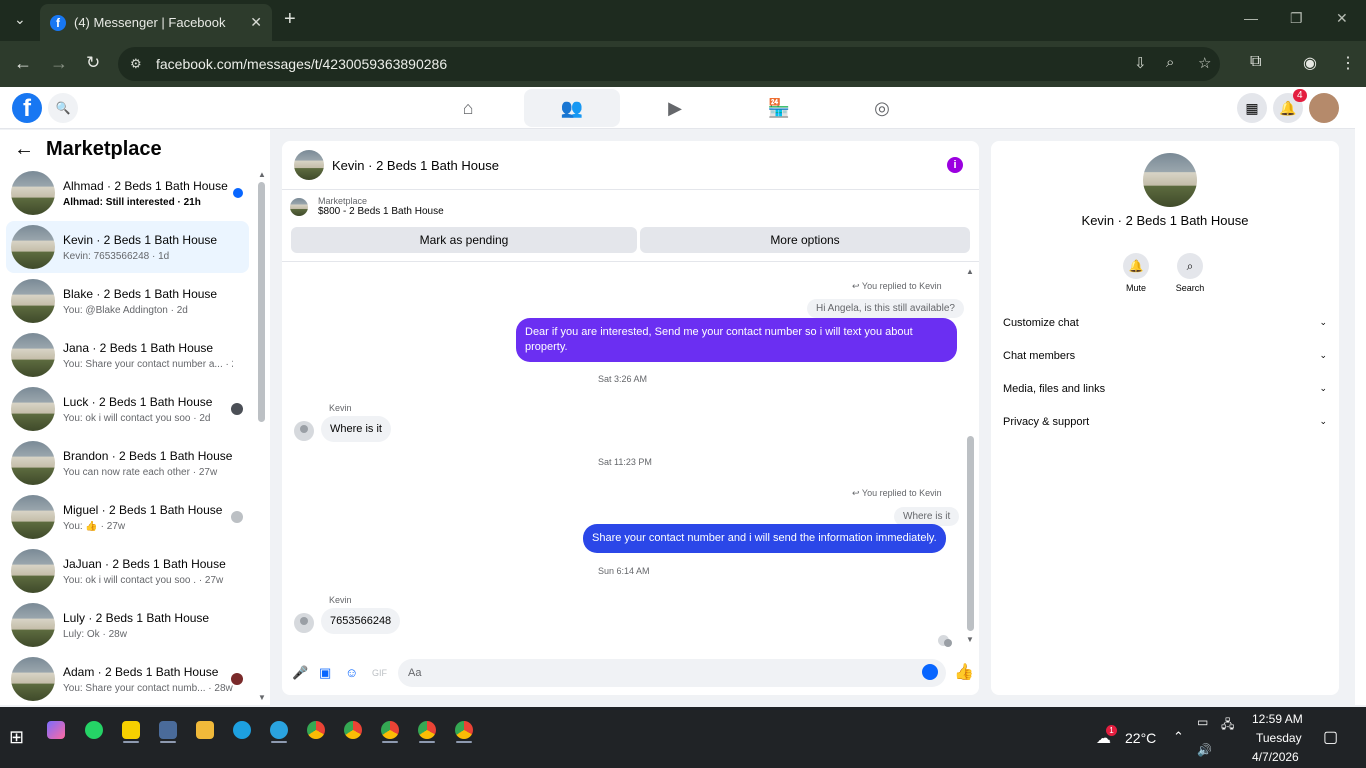 The height and width of the screenshot is (768, 1366). What do you see at coordinates (242, 730) in the screenshot?
I see `edge-icon` at bounding box center [242, 730].